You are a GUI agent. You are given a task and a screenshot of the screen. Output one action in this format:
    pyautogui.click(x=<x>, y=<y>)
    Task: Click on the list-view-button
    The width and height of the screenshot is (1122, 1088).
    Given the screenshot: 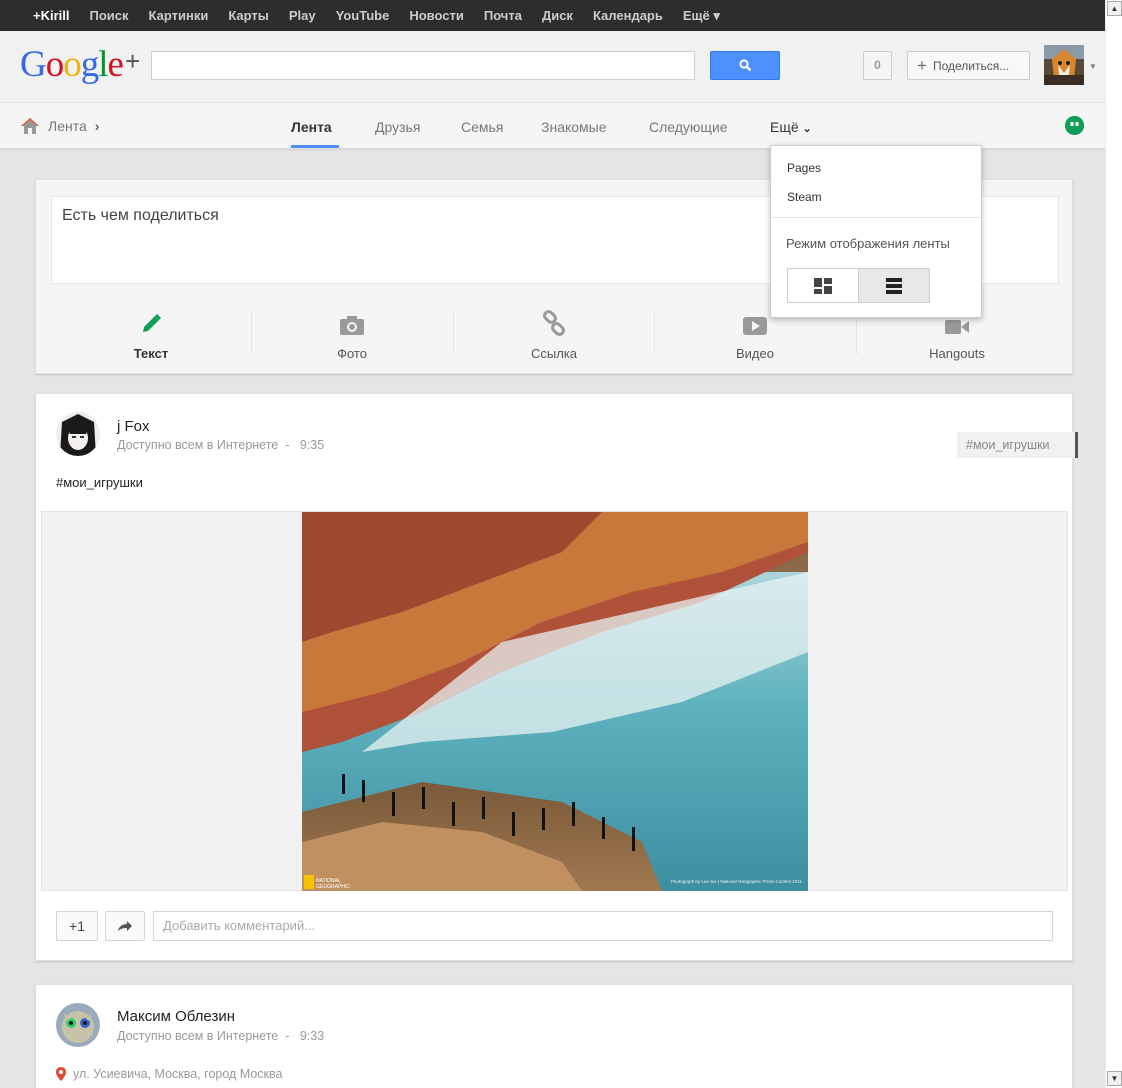 What is the action you would take?
    pyautogui.click(x=894, y=285)
    